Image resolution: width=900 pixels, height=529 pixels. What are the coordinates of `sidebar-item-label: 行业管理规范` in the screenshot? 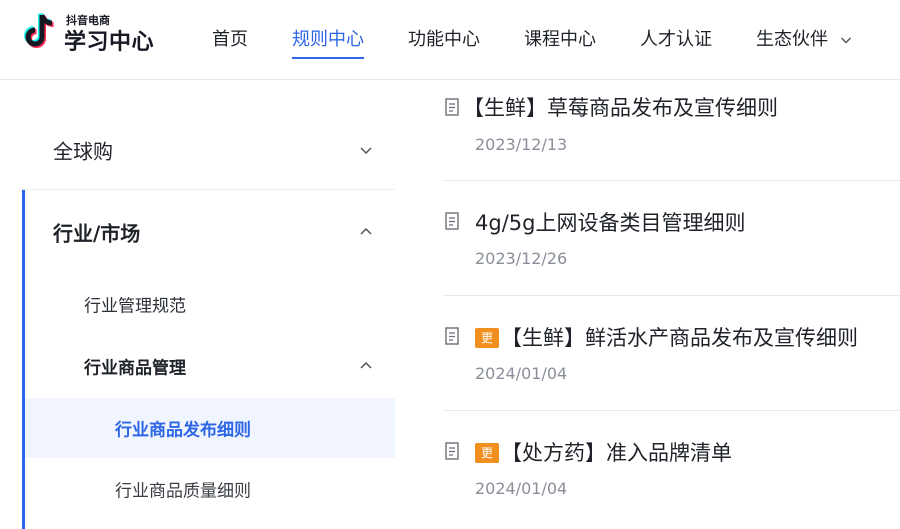 It's located at (135, 306).